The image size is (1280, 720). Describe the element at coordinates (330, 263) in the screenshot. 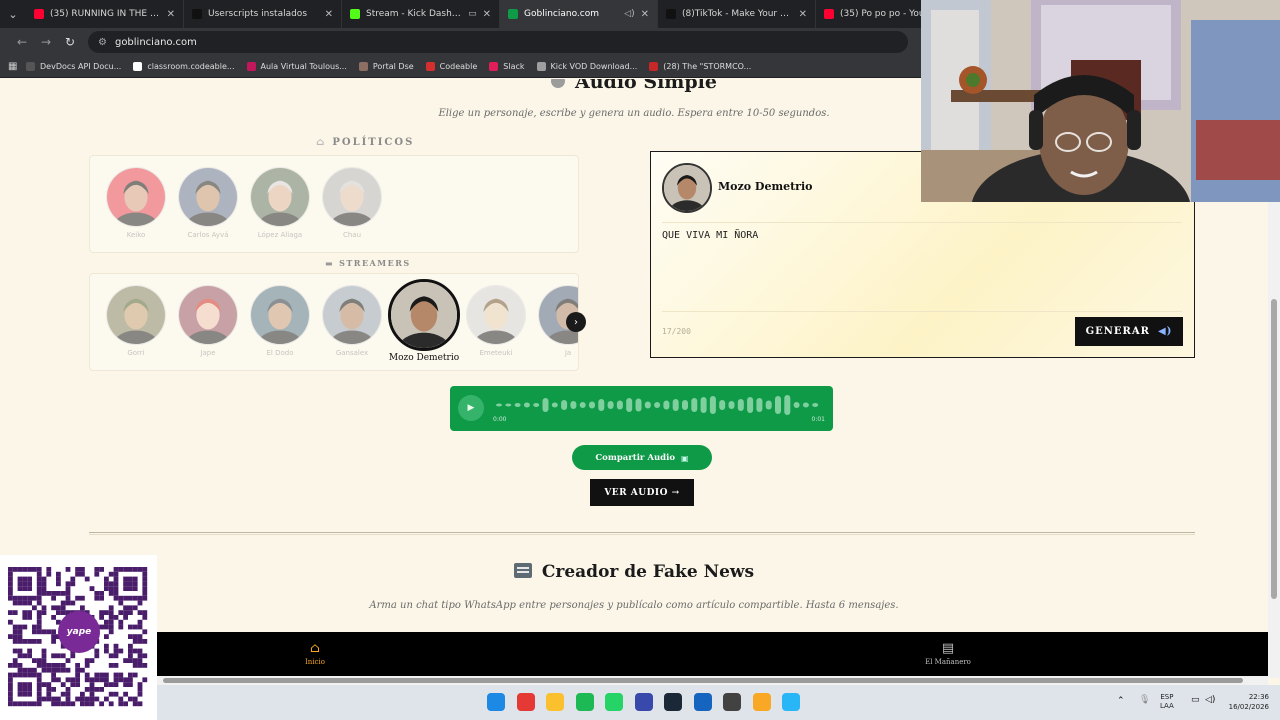

I see `gamepad-icon: ▬` at that location.